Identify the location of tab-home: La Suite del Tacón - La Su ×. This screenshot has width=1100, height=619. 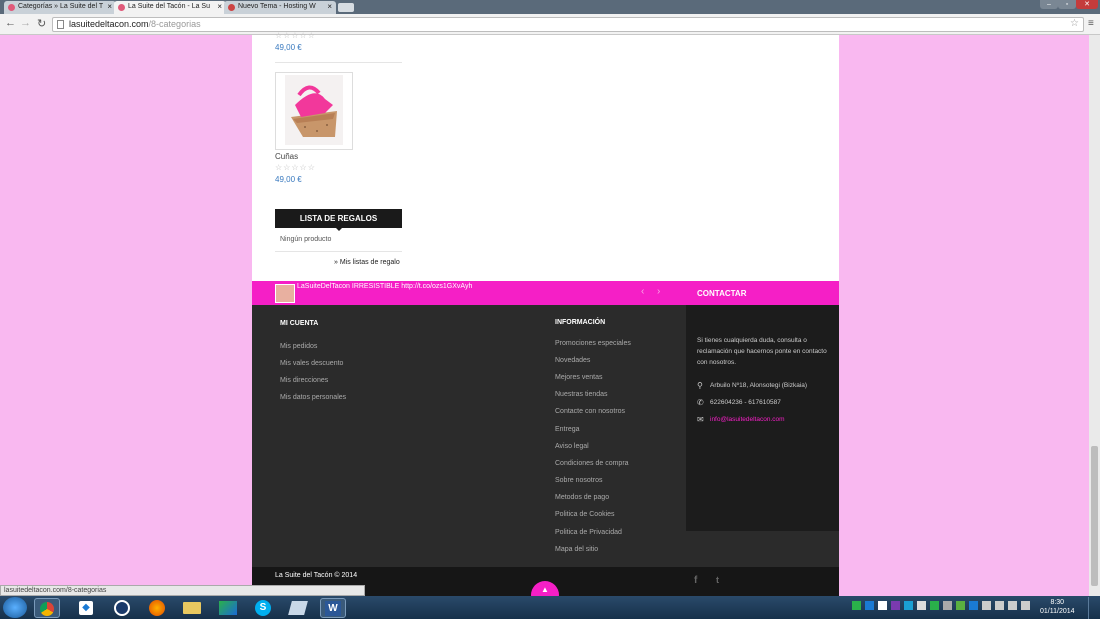
(170, 7).